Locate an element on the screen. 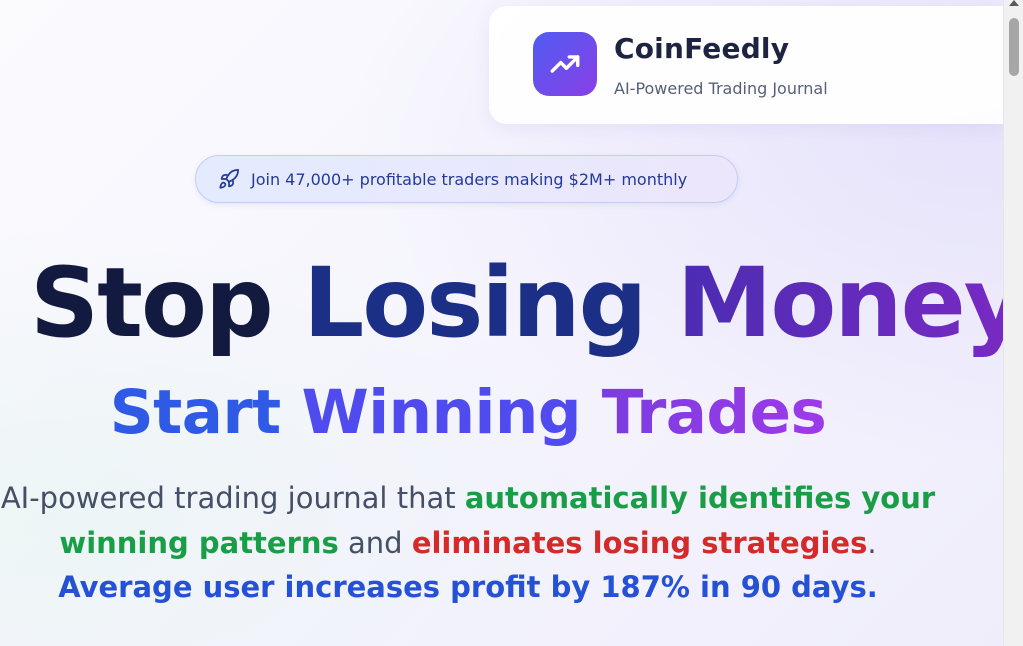 The height and width of the screenshot is (646, 1023). trending-up-icon is located at coordinates (565, 64).